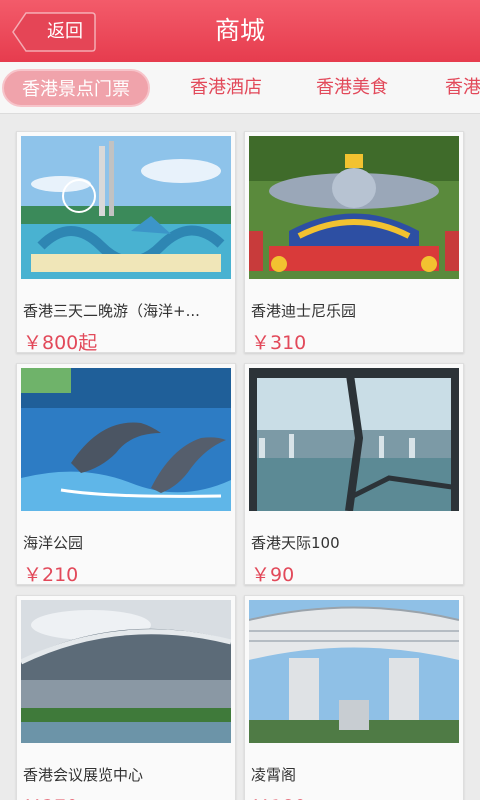 This screenshot has height=800, width=480. What do you see at coordinates (352, 87) in the screenshot?
I see `tab-food: 香港美食` at bounding box center [352, 87].